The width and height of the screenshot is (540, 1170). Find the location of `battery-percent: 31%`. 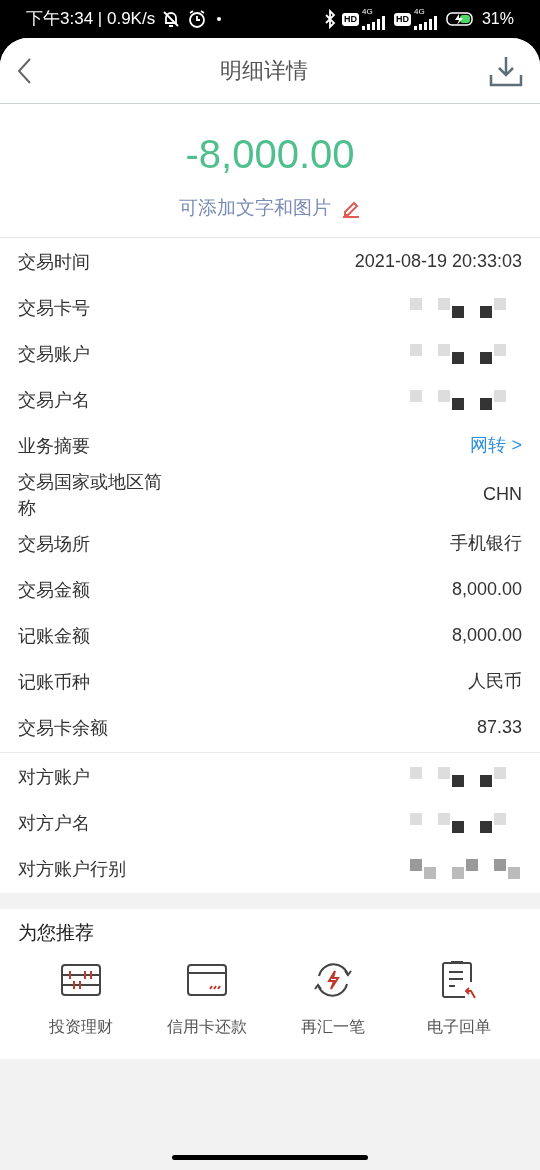

battery-percent: 31% is located at coordinates (497, 19).